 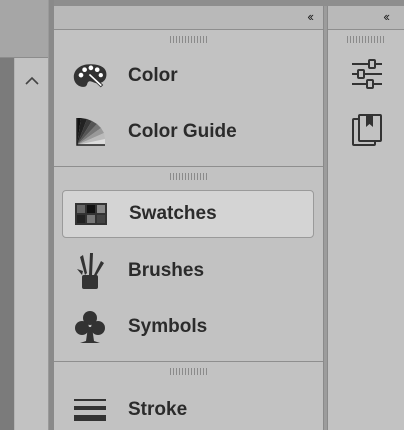 What do you see at coordinates (166, 270) in the screenshot?
I see `panel-label: Brushes` at bounding box center [166, 270].